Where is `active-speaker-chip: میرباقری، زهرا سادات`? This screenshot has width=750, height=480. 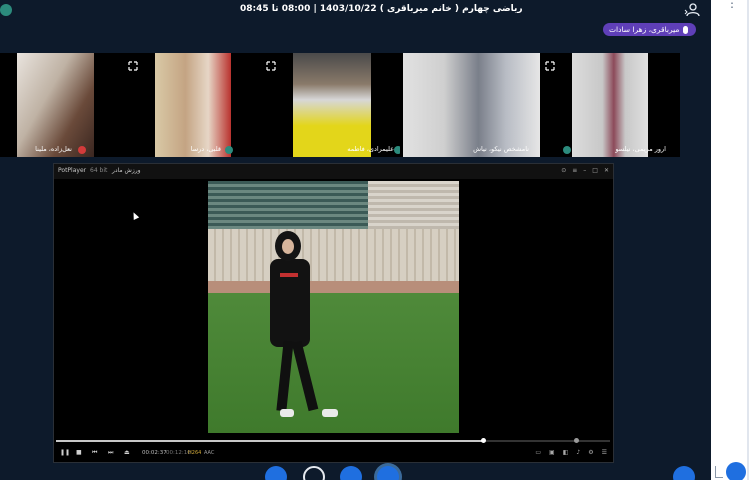 active-speaker-chip: میرباقری، زهرا سادات is located at coordinates (650, 29).